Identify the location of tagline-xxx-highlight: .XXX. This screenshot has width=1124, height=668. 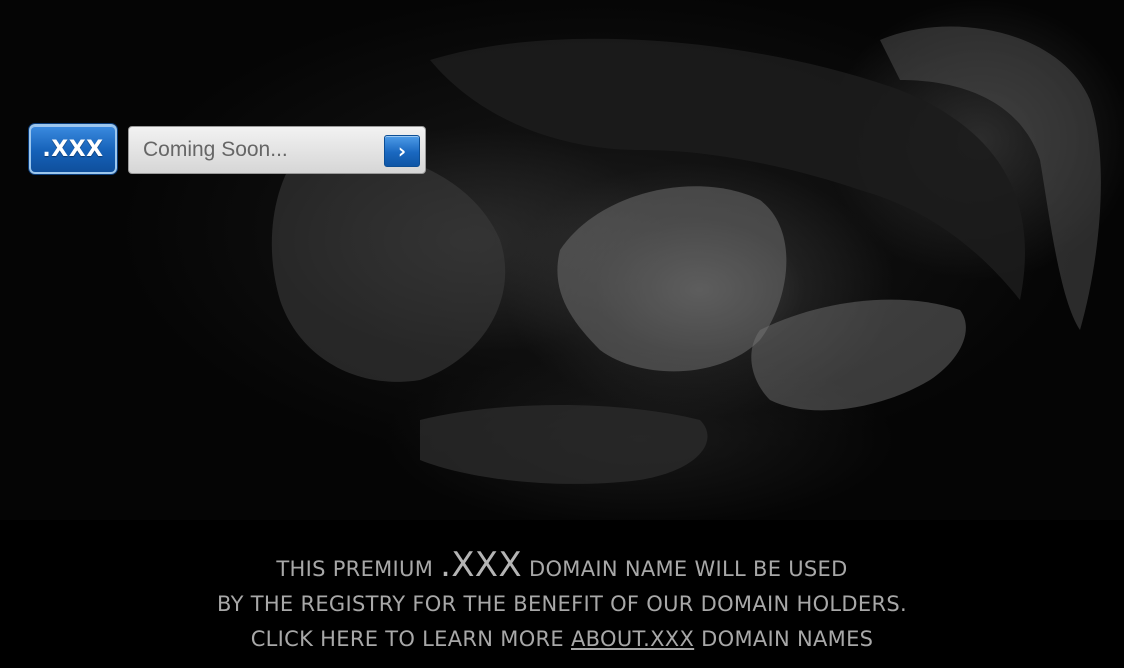
(481, 565).